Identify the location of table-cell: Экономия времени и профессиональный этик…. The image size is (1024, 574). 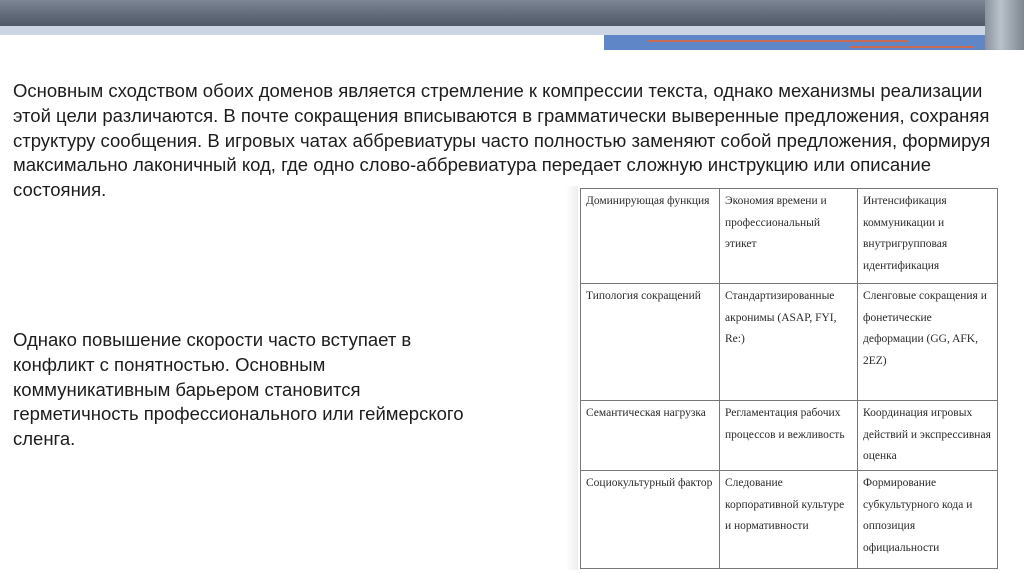
(788, 236).